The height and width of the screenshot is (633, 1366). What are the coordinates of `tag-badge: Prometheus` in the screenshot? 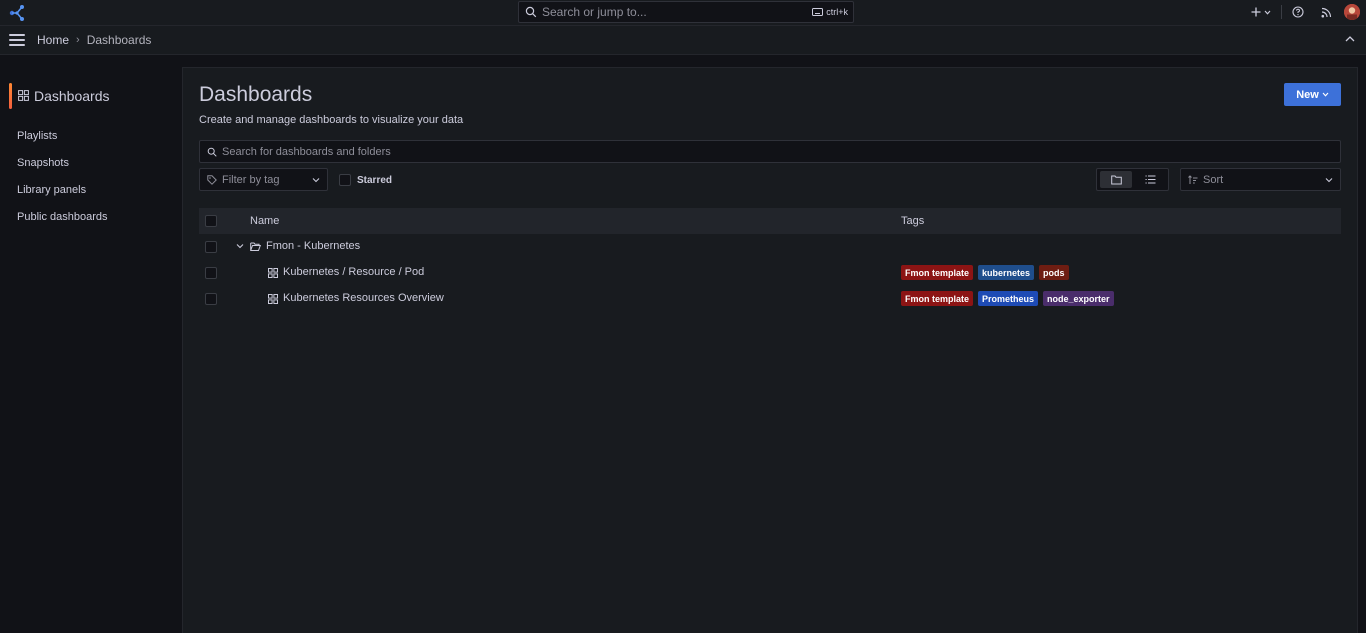 It's located at (1008, 298).